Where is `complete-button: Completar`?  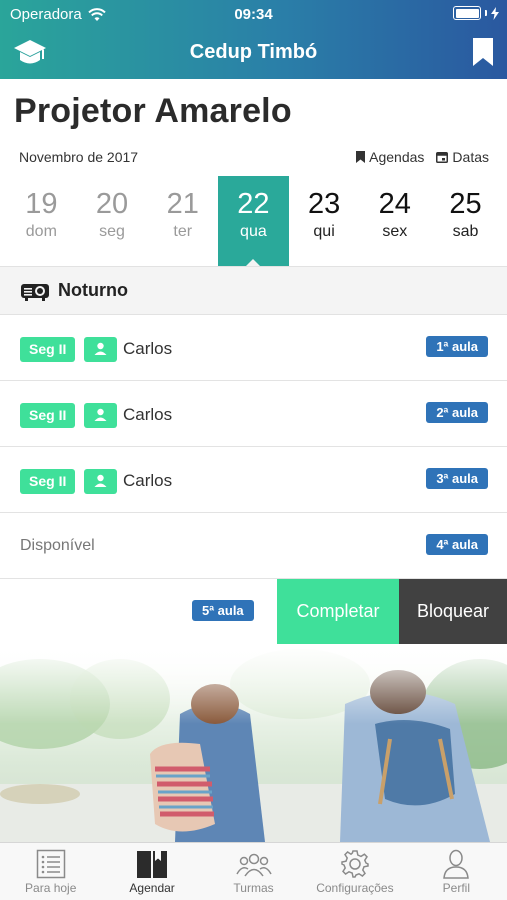
complete-button: Completar is located at coordinates (338, 611).